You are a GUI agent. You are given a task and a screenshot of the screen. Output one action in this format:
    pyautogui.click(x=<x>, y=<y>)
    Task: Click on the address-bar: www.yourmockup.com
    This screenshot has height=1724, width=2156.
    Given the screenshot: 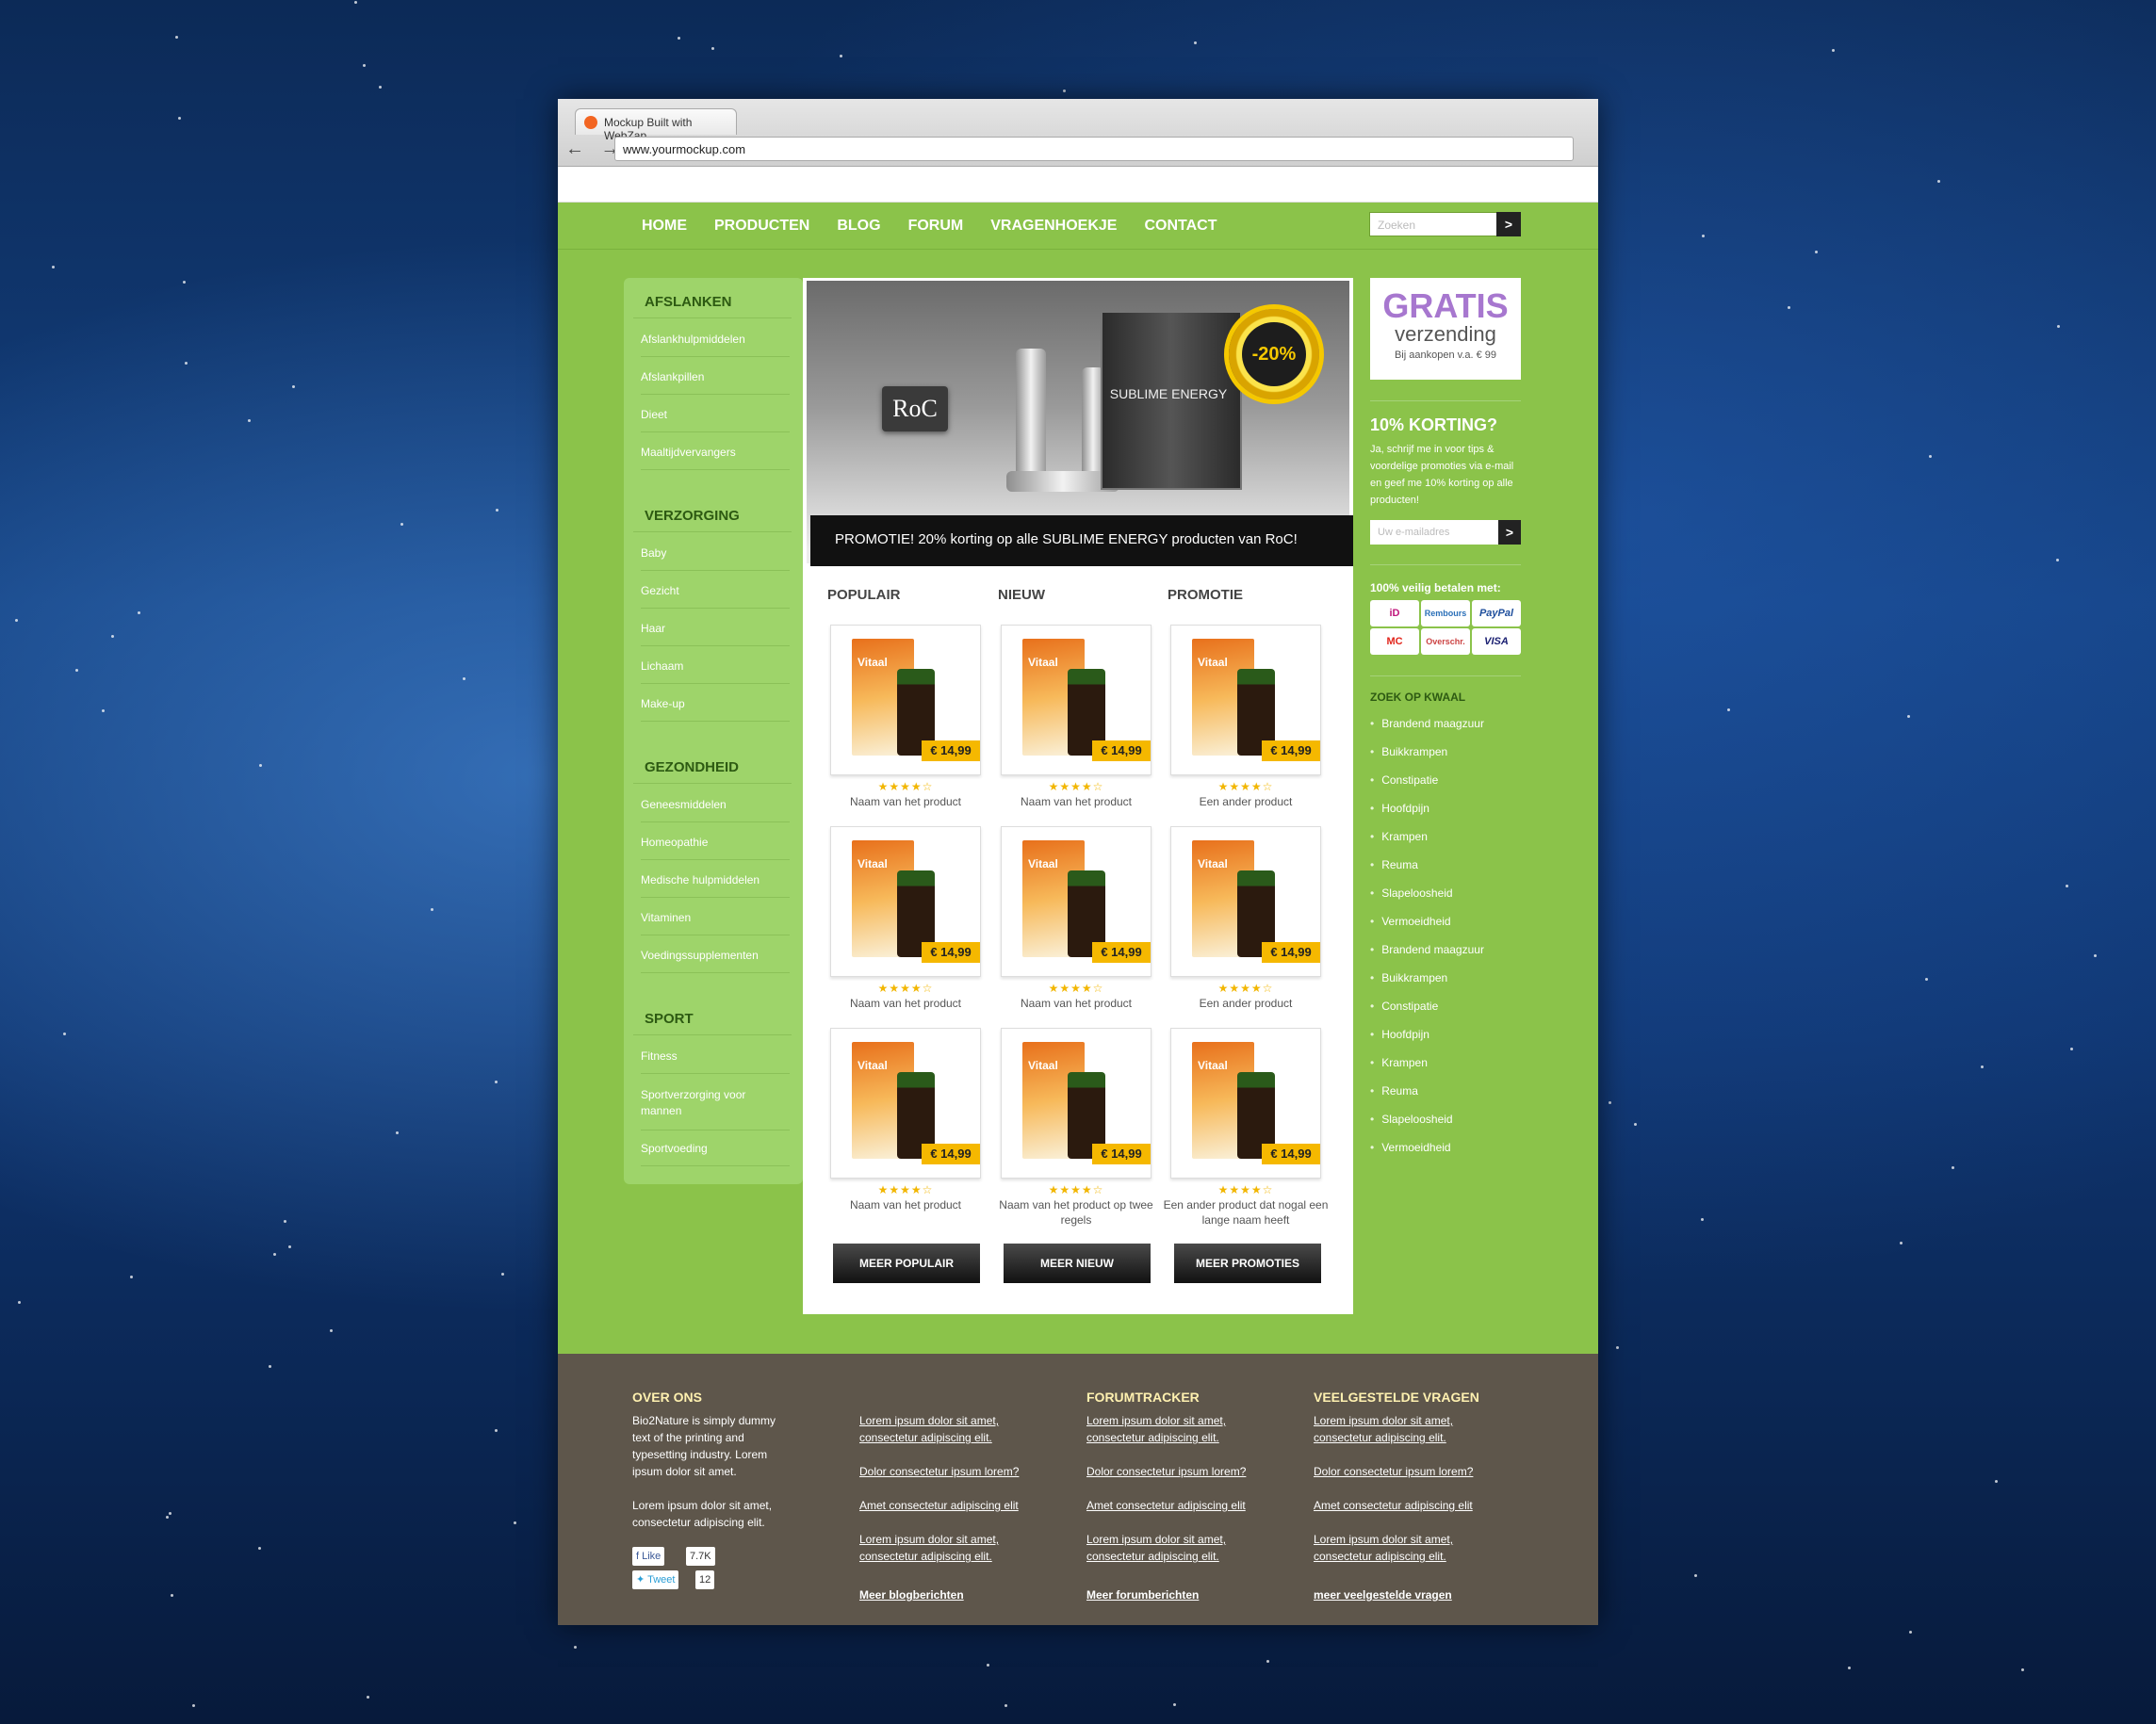 What is the action you would take?
    pyautogui.click(x=1094, y=149)
    